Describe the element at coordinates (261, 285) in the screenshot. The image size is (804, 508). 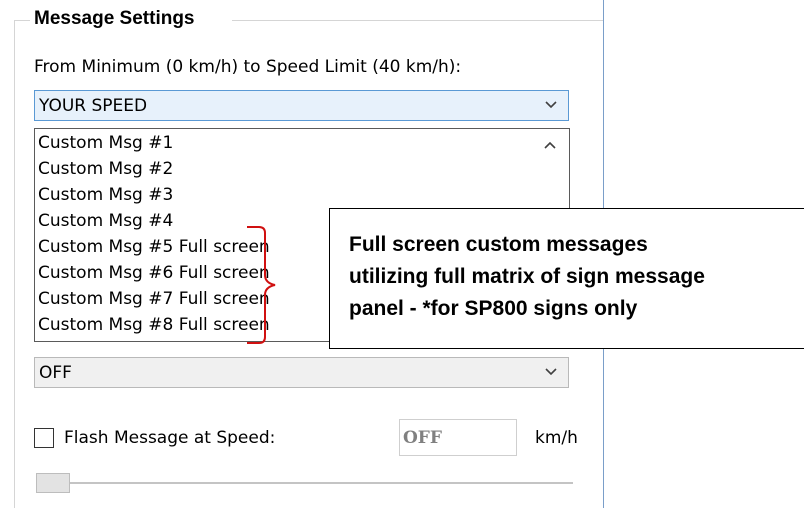
I see `curly-bracket-annotation` at that location.